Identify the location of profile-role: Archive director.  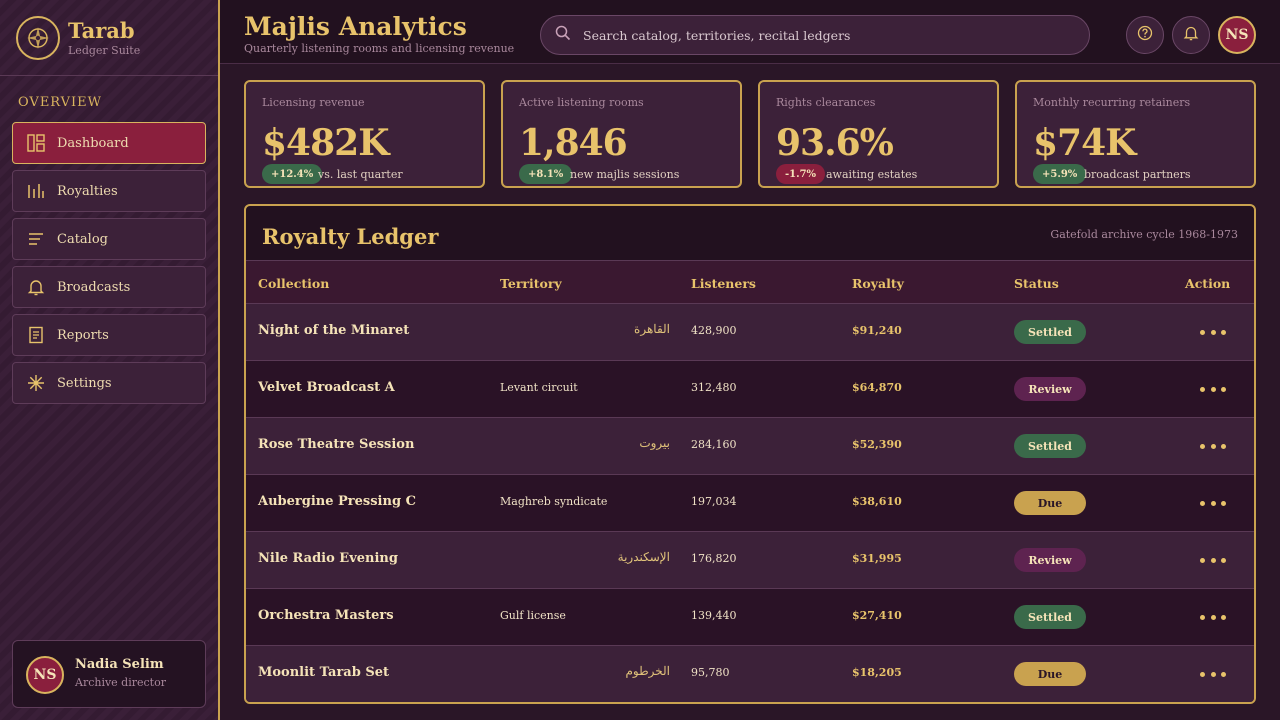
(120, 682).